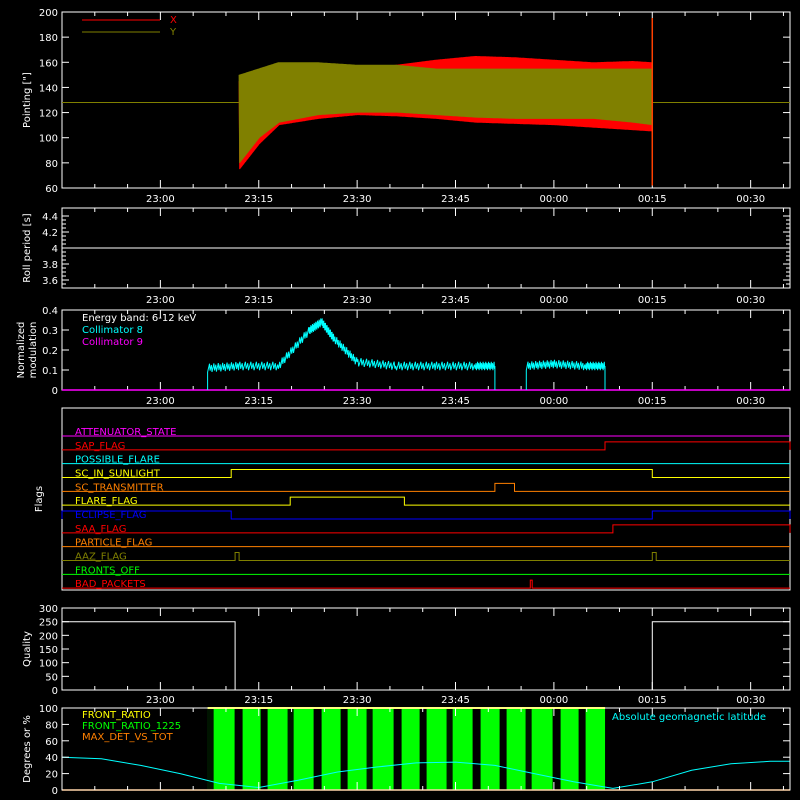 This screenshot has width=800, height=800. What do you see at coordinates (51, 758) in the screenshot?
I see `geomag-y-tick-label: 40` at bounding box center [51, 758].